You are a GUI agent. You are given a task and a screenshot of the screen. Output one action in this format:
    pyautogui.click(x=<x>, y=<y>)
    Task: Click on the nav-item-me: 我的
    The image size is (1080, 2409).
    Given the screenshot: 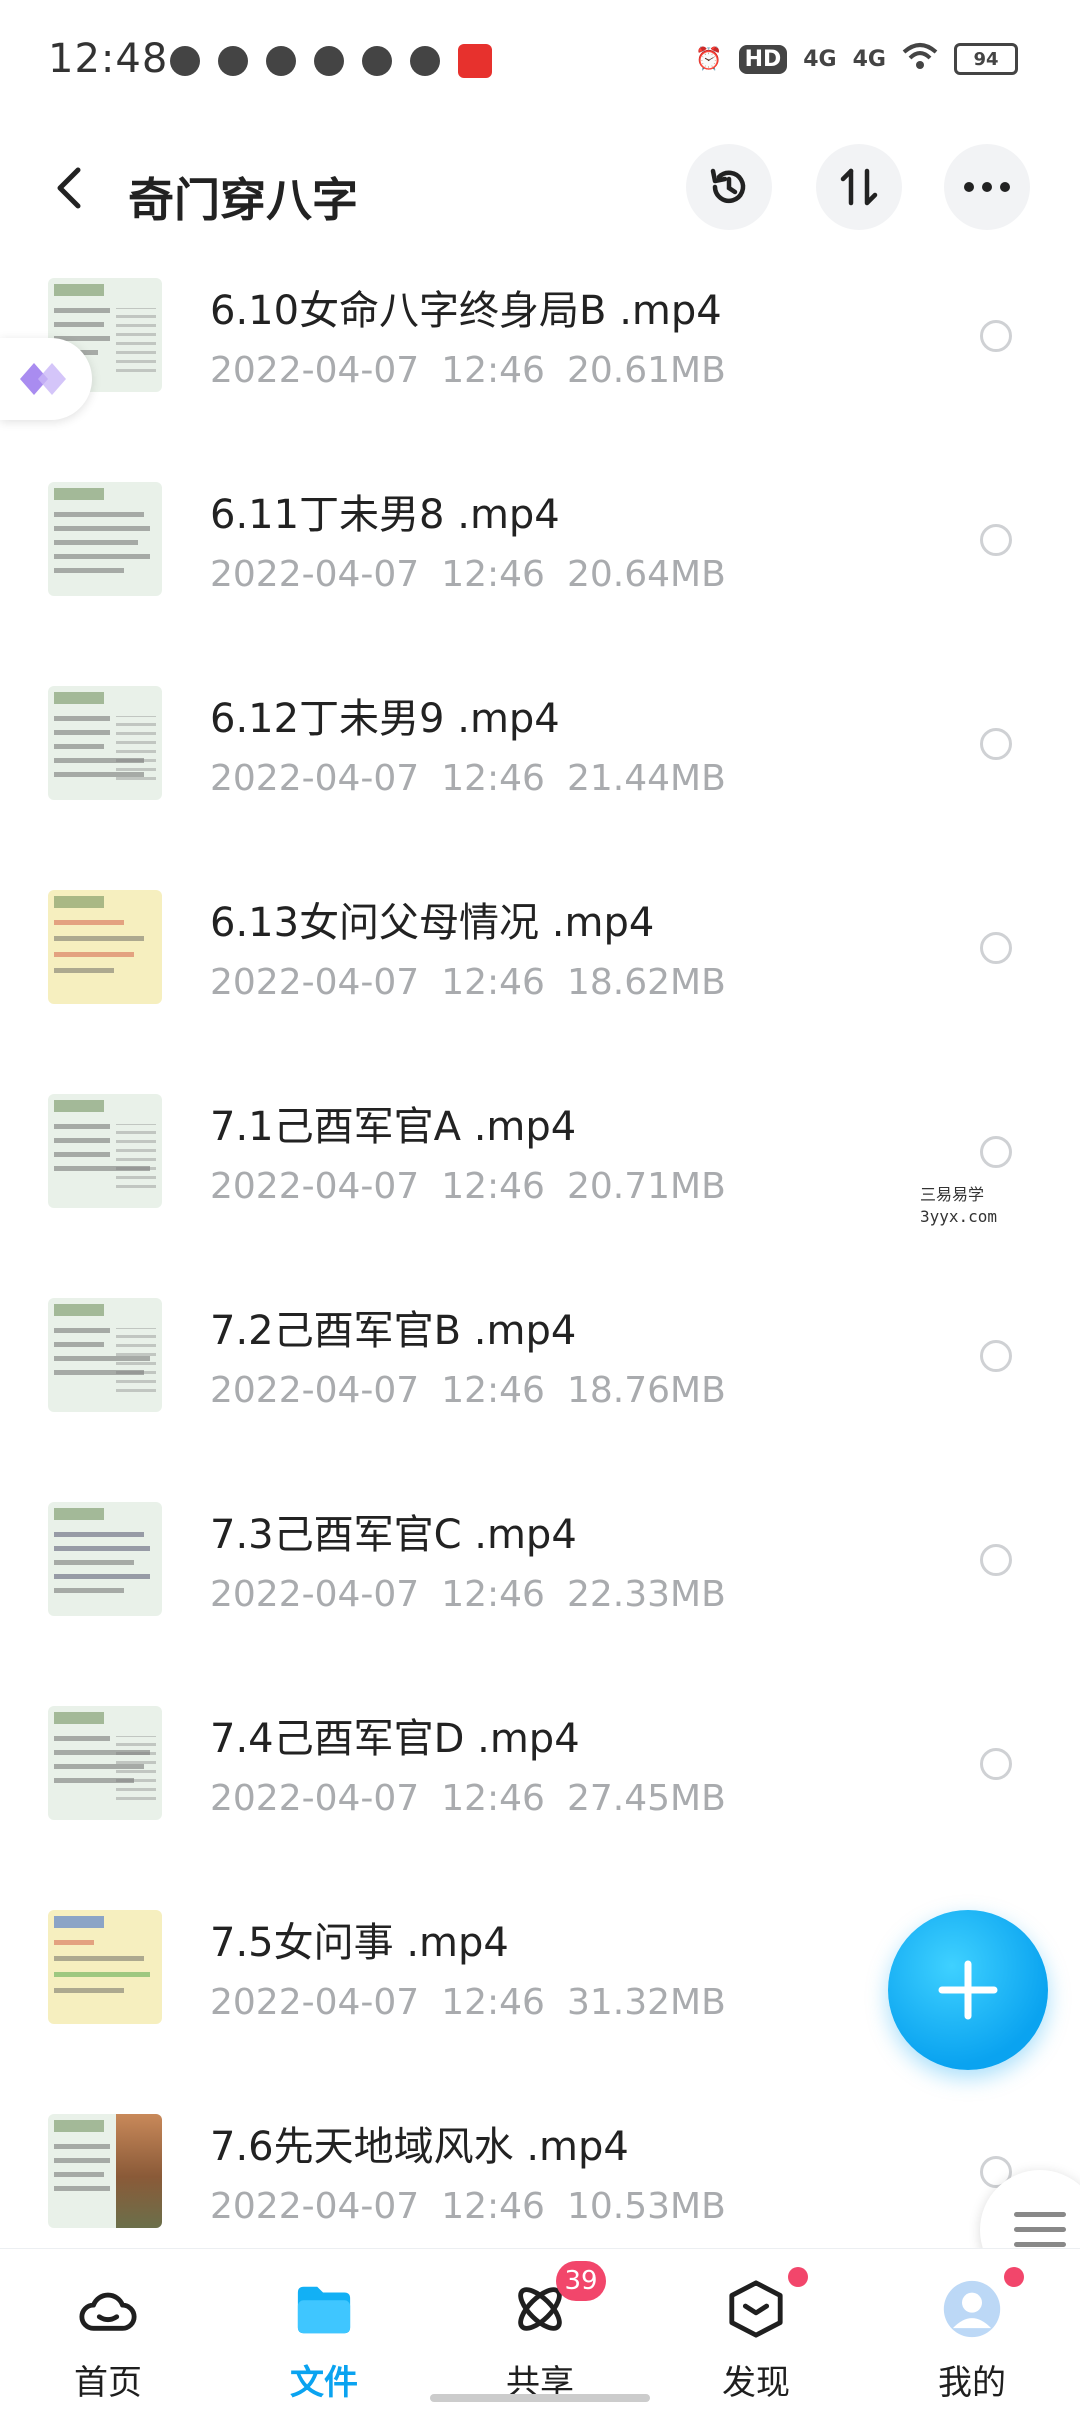 What is the action you would take?
    pyautogui.click(x=972, y=2329)
    